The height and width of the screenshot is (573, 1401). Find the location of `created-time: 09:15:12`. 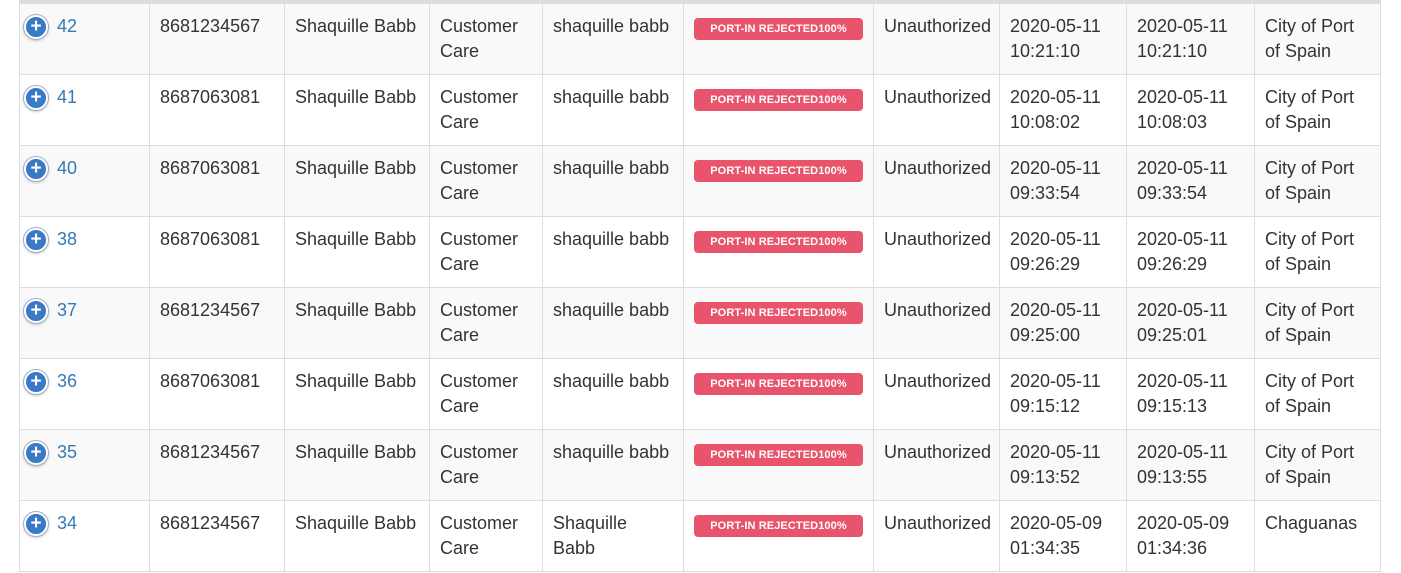

created-time: 09:15:12 is located at coordinates (1045, 406).